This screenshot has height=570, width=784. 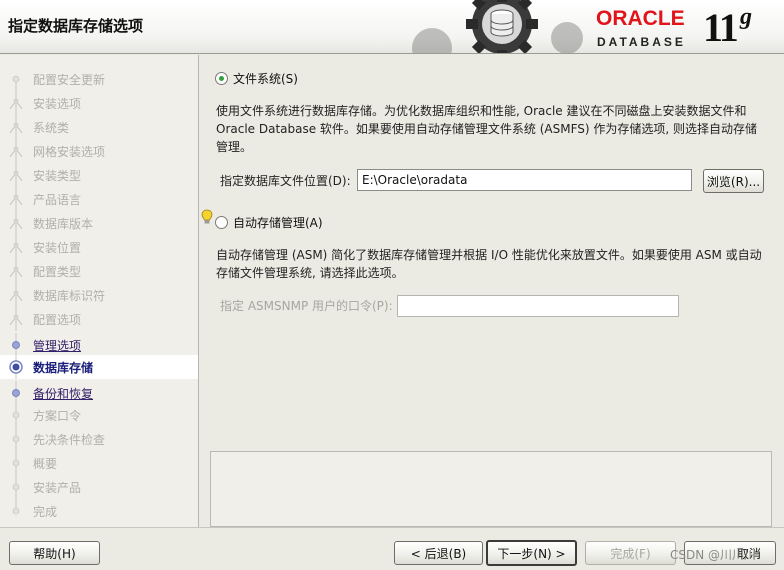 I want to click on sidebar-step-label: 网格安装选项, so click(x=69, y=152).